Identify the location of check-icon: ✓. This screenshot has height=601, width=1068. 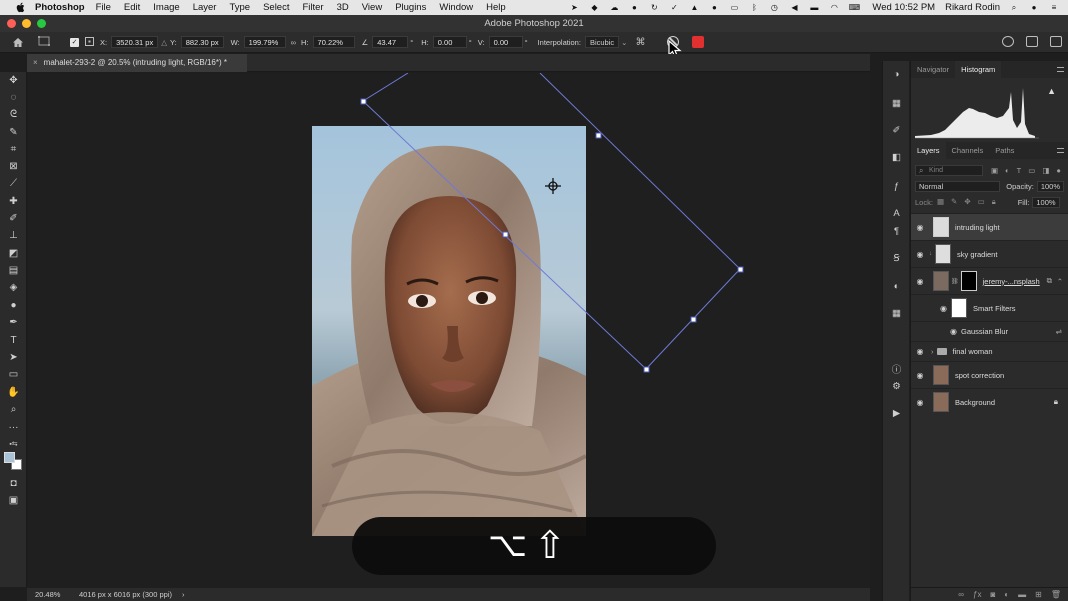
(674, 7).